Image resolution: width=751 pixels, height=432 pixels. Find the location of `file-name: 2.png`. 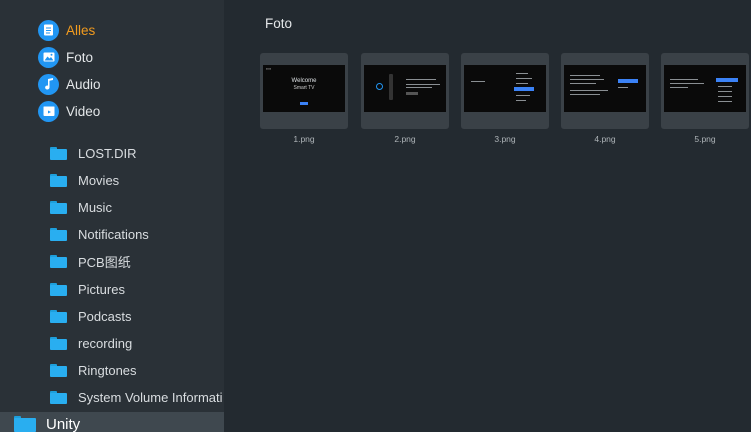

file-name: 2.png is located at coordinates (405, 139).